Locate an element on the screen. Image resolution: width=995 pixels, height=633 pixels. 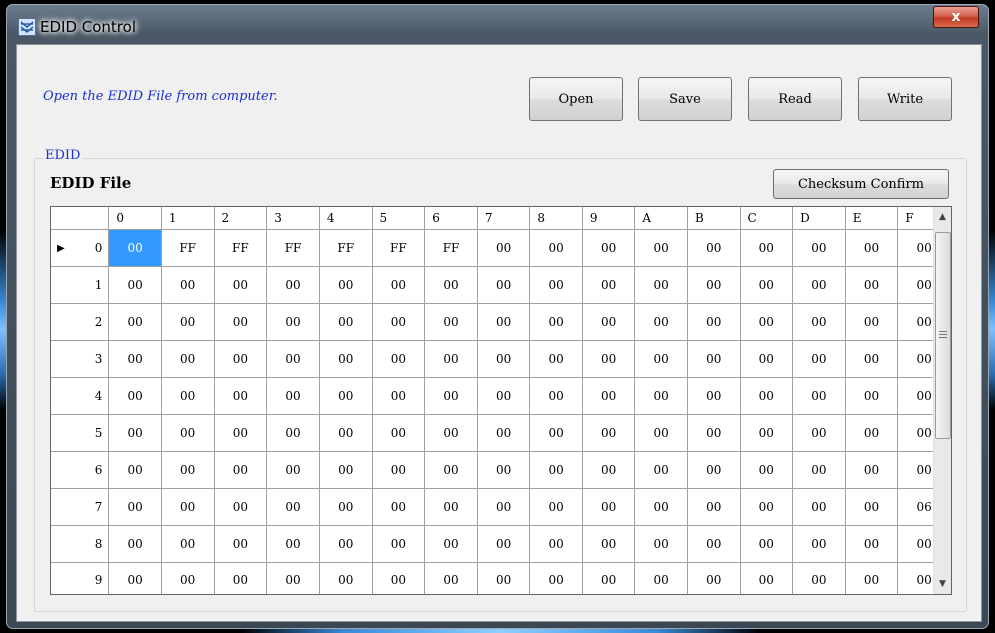
row-header: 3 is located at coordinates (80, 359).